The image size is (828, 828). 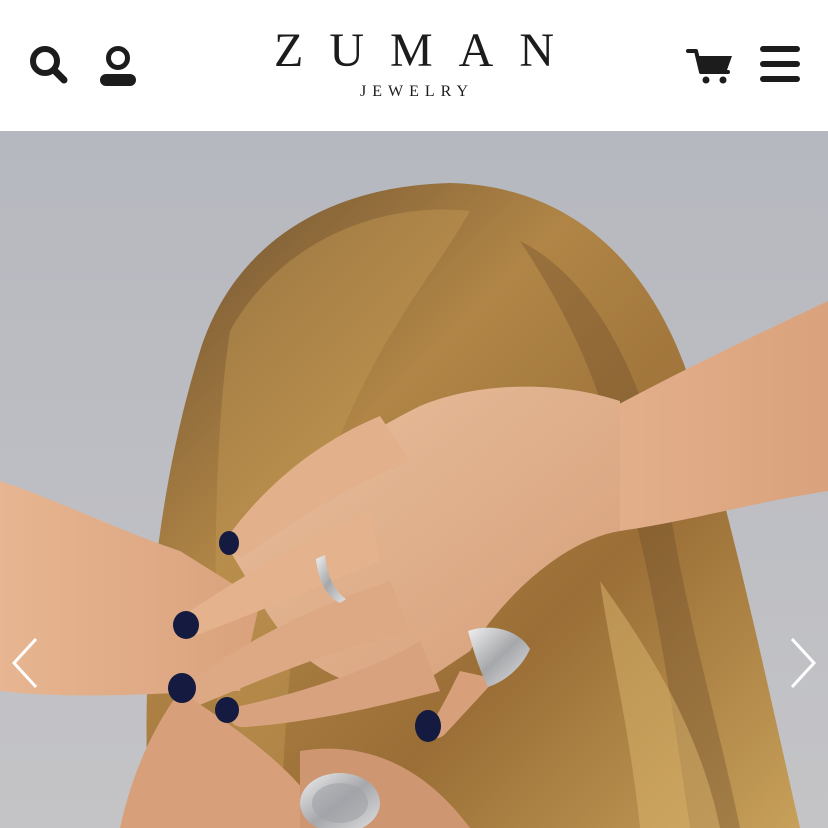 I want to click on chevron-right-icon, so click(x=803, y=663).